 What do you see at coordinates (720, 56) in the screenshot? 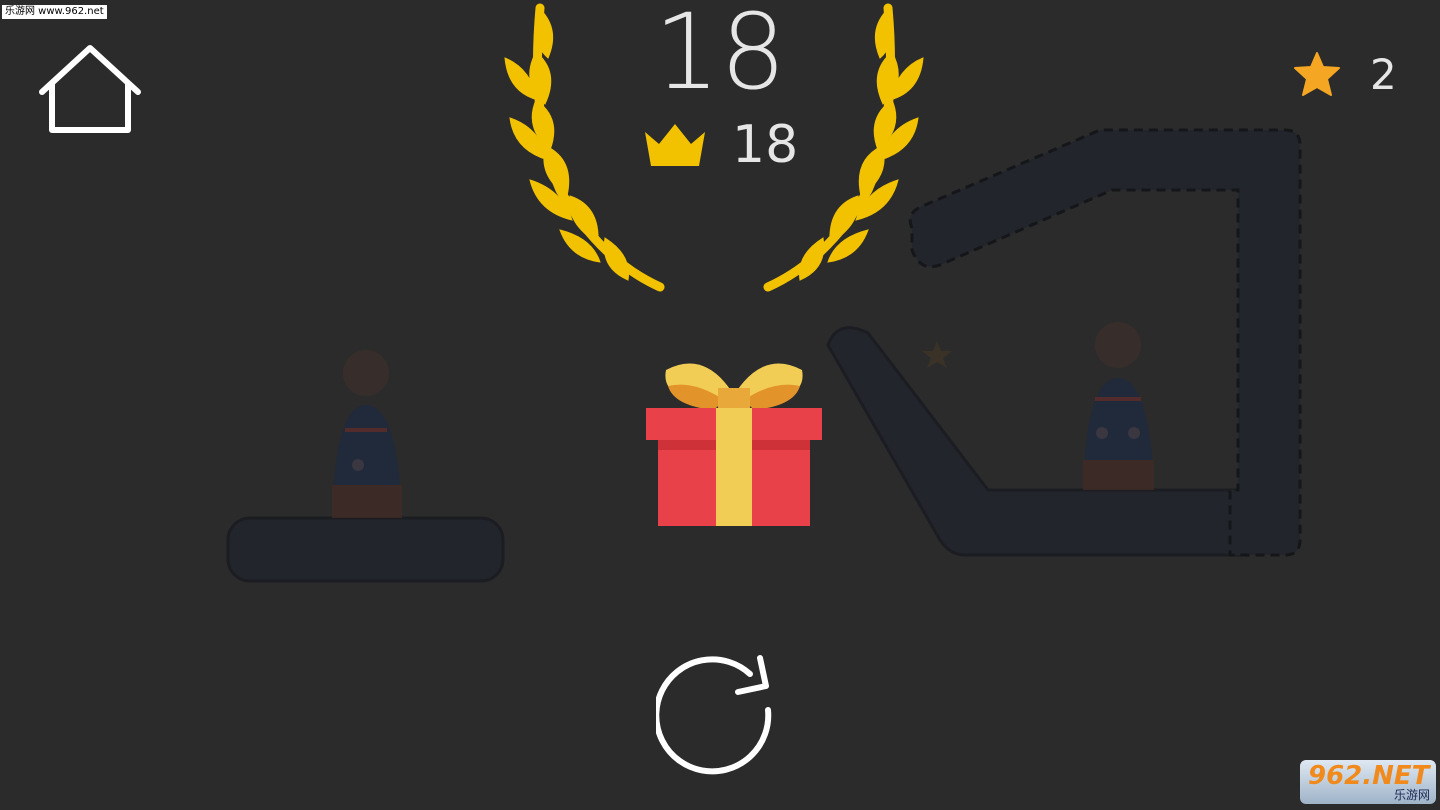
I see `score-value: 18` at bounding box center [720, 56].